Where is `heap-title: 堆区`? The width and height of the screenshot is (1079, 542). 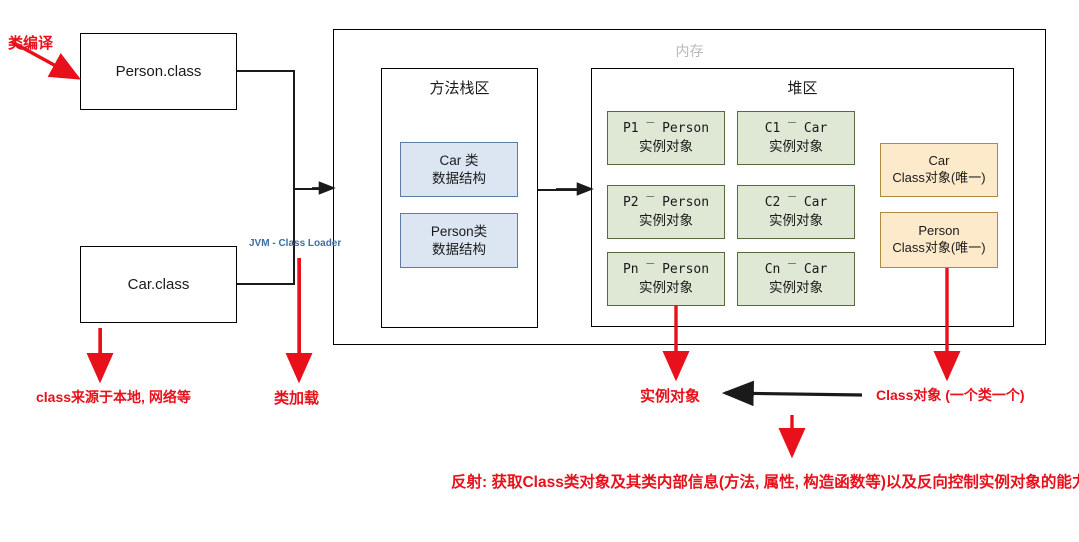
heap-title: 堆区 is located at coordinates (802, 88).